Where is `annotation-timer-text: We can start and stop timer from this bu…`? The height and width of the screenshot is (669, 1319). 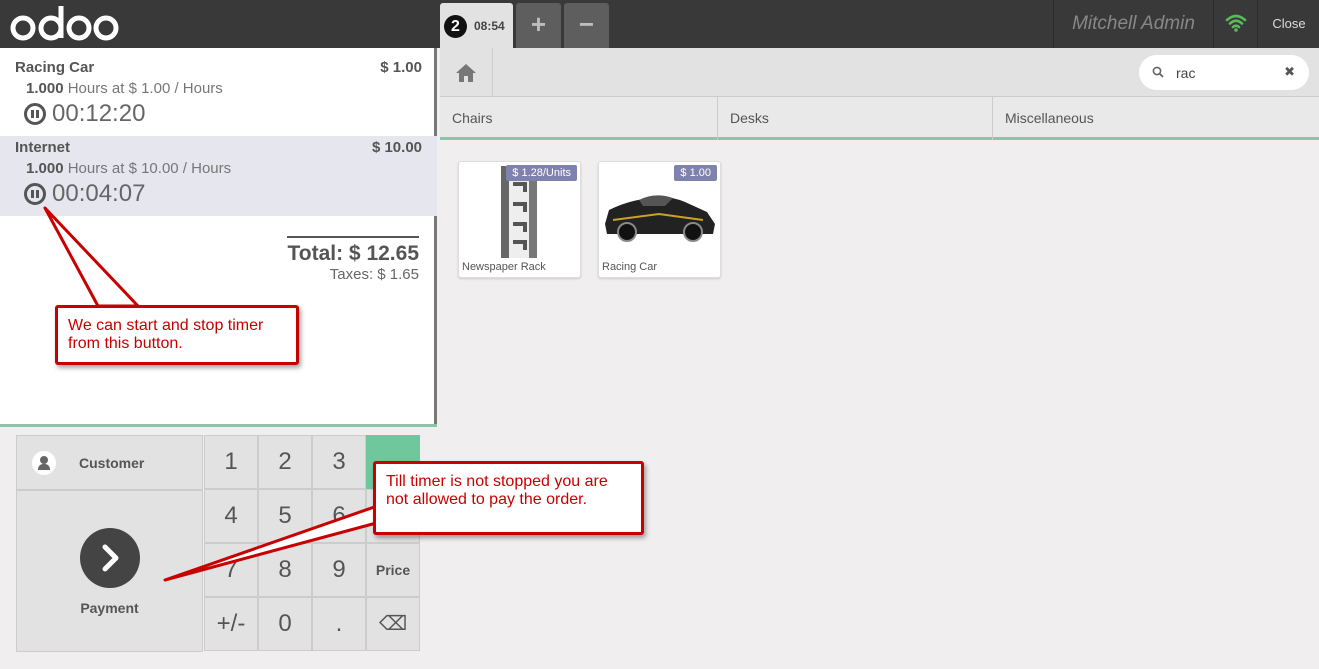 annotation-timer-text: We can start and stop timer from this bu… is located at coordinates (166, 334).